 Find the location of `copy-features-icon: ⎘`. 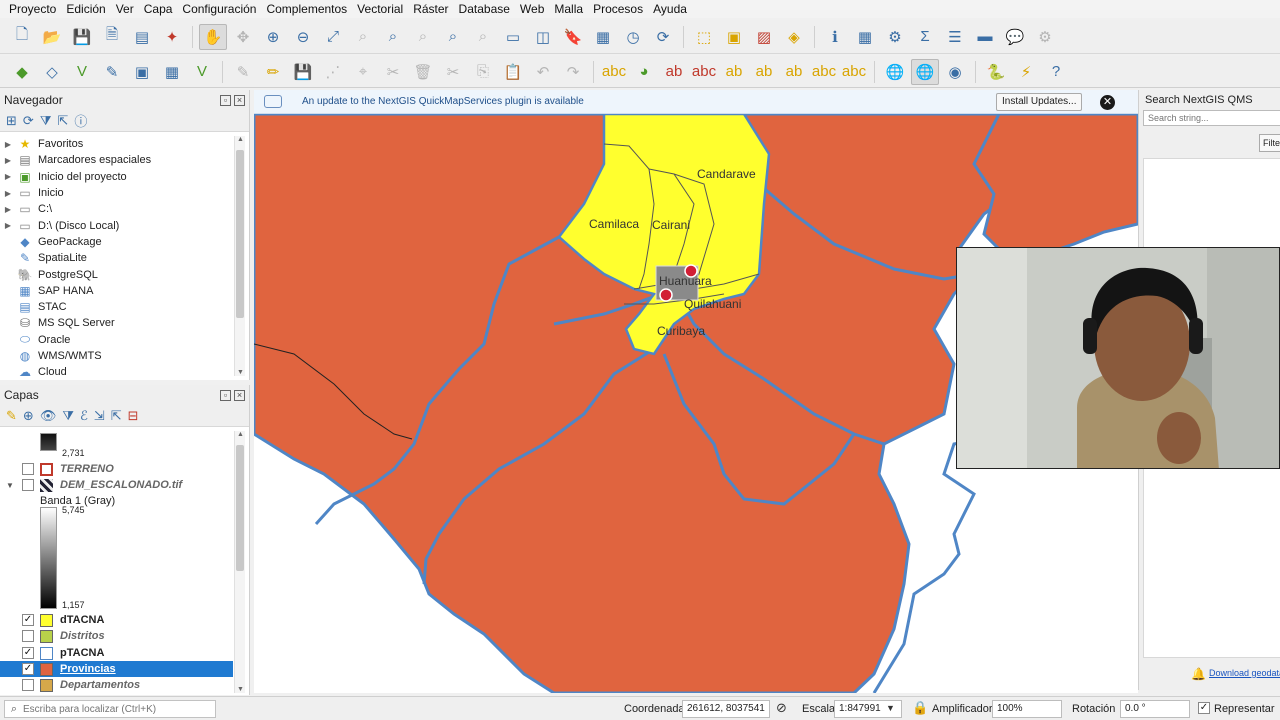

copy-features-icon: ⎘ is located at coordinates (483, 72).